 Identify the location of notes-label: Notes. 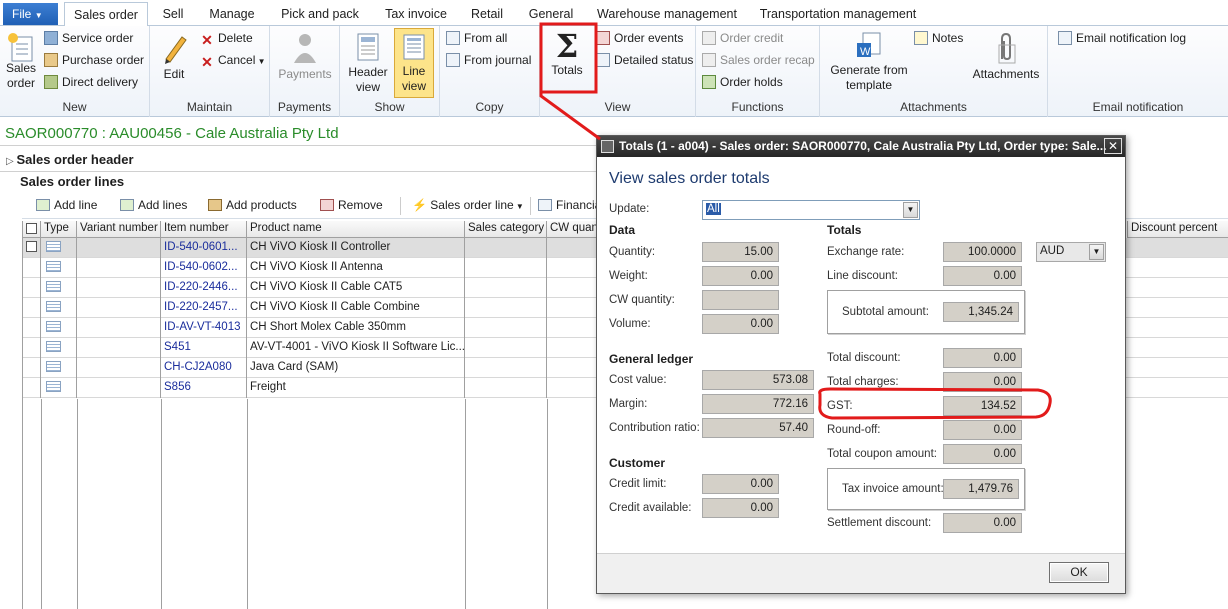
(948, 38).